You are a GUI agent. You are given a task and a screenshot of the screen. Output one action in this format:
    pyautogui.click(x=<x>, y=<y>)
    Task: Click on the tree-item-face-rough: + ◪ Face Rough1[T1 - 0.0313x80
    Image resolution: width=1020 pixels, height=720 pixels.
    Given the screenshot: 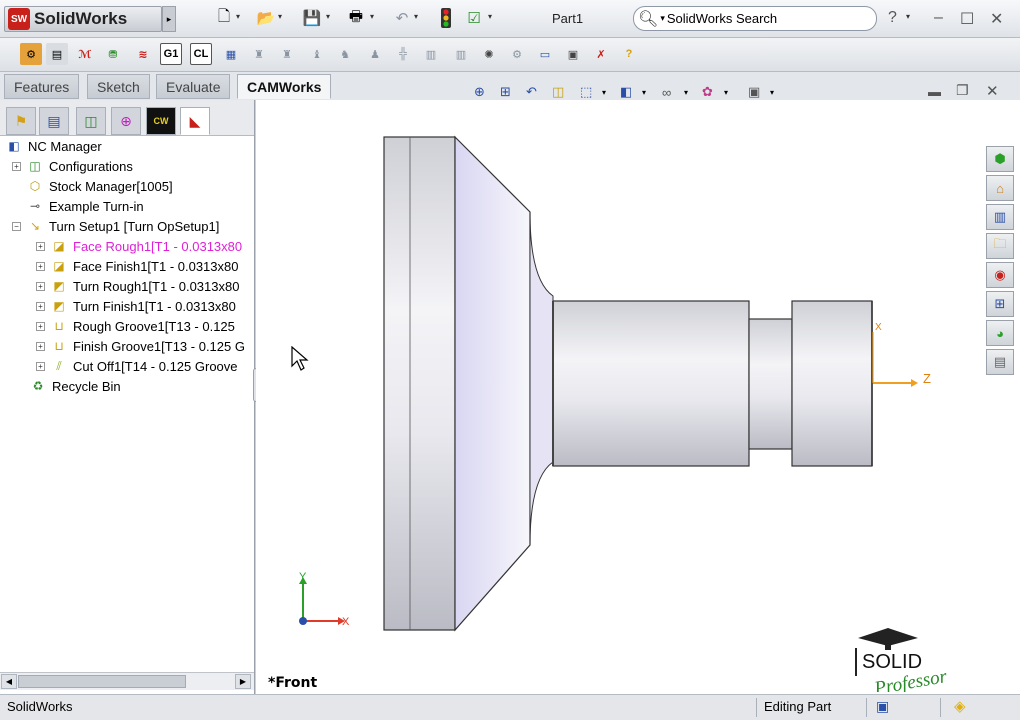 What is the action you would take?
    pyautogui.click(x=139, y=246)
    